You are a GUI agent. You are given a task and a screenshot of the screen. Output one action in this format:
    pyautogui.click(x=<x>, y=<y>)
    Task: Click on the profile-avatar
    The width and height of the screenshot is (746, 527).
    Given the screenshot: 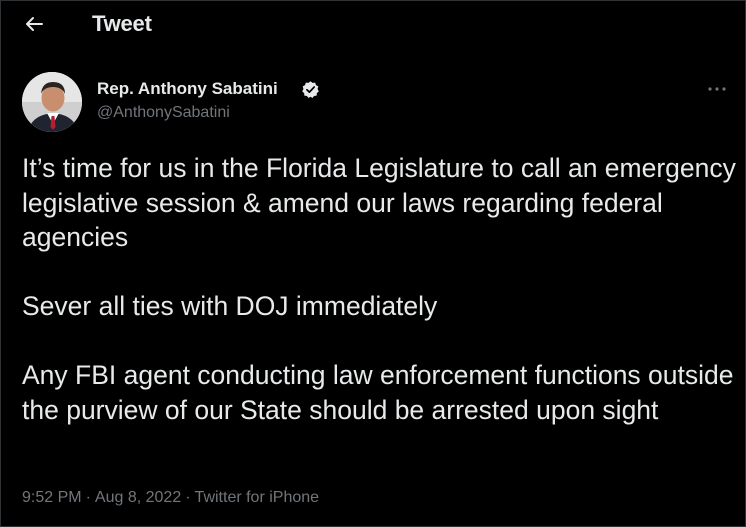 What is the action you would take?
    pyautogui.click(x=52, y=102)
    